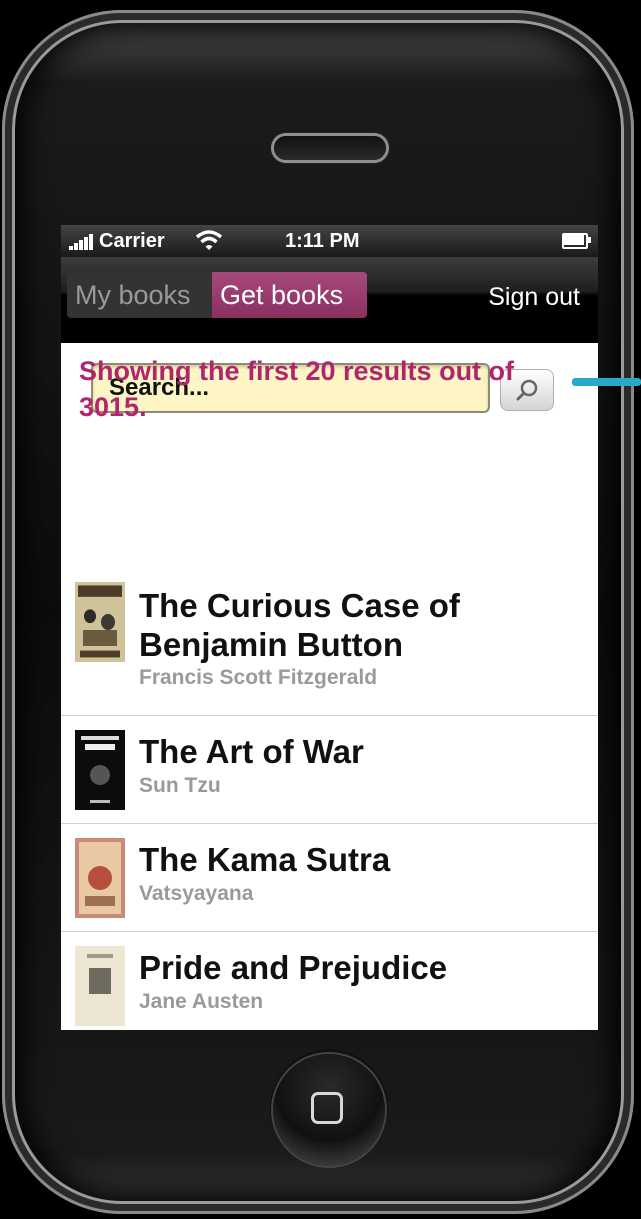 This screenshot has height=1219, width=641. Describe the element at coordinates (201, 1001) in the screenshot. I see `book-author: Jane Austen` at that location.